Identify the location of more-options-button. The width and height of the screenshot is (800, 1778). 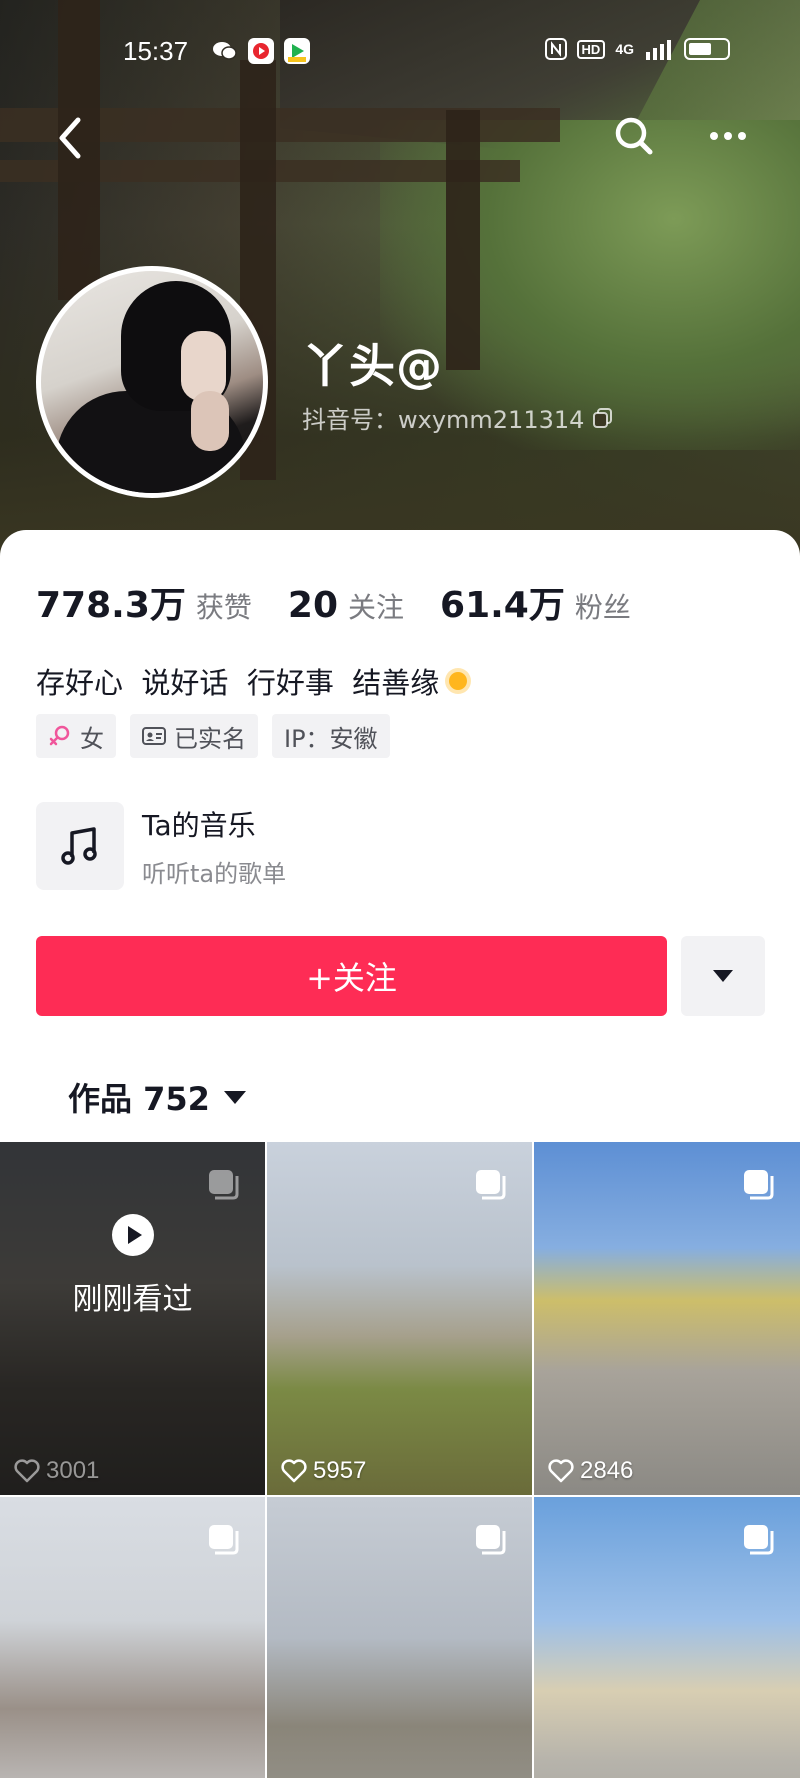
(728, 136).